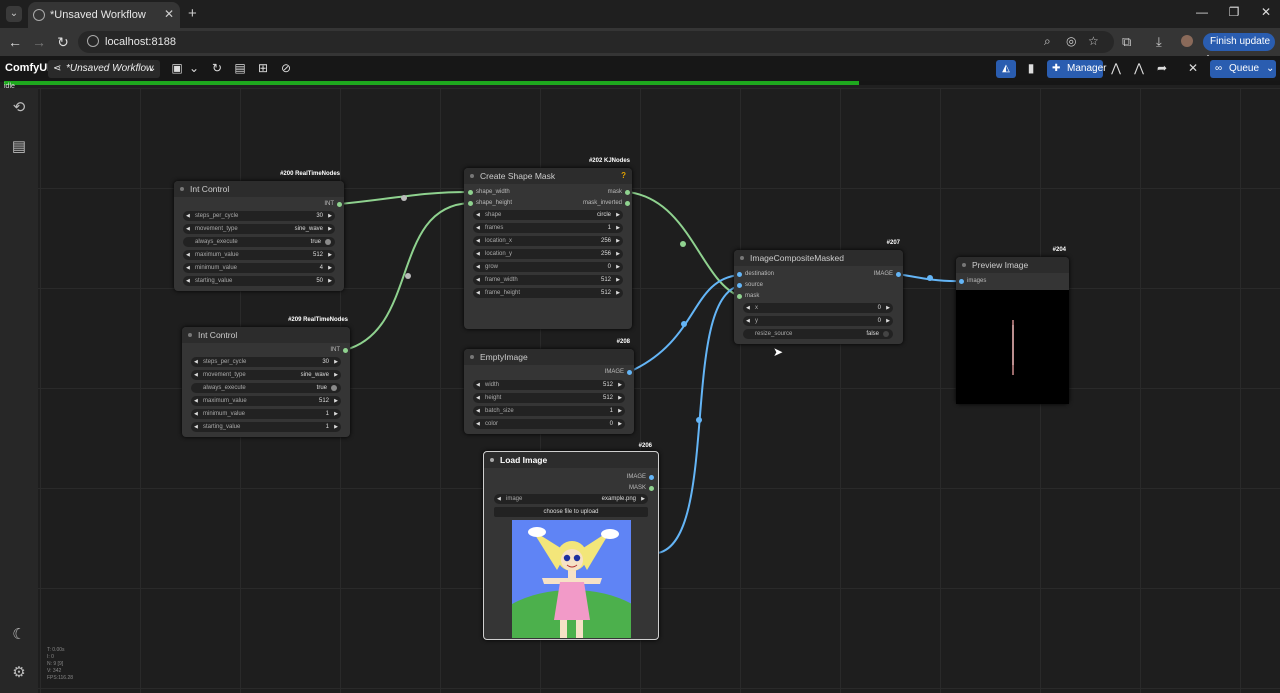  What do you see at coordinates (286, 68) in the screenshot?
I see `clear-icon: ⊘` at bounding box center [286, 68].